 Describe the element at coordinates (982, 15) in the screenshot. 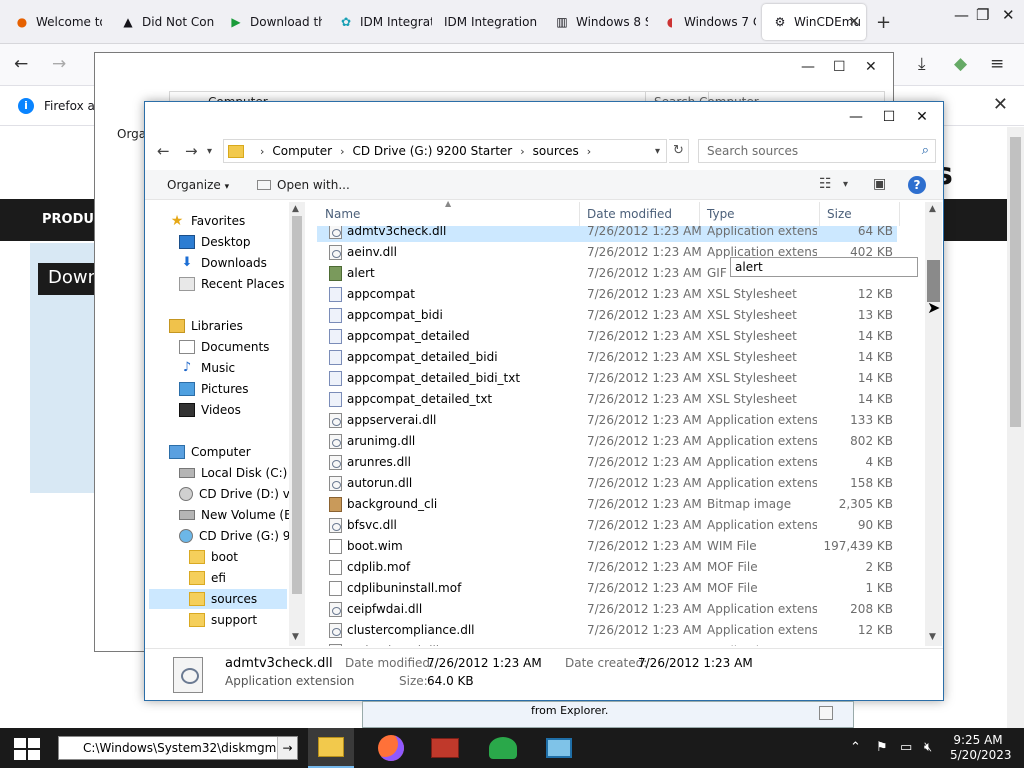

I see `restore-icon: ❐` at that location.